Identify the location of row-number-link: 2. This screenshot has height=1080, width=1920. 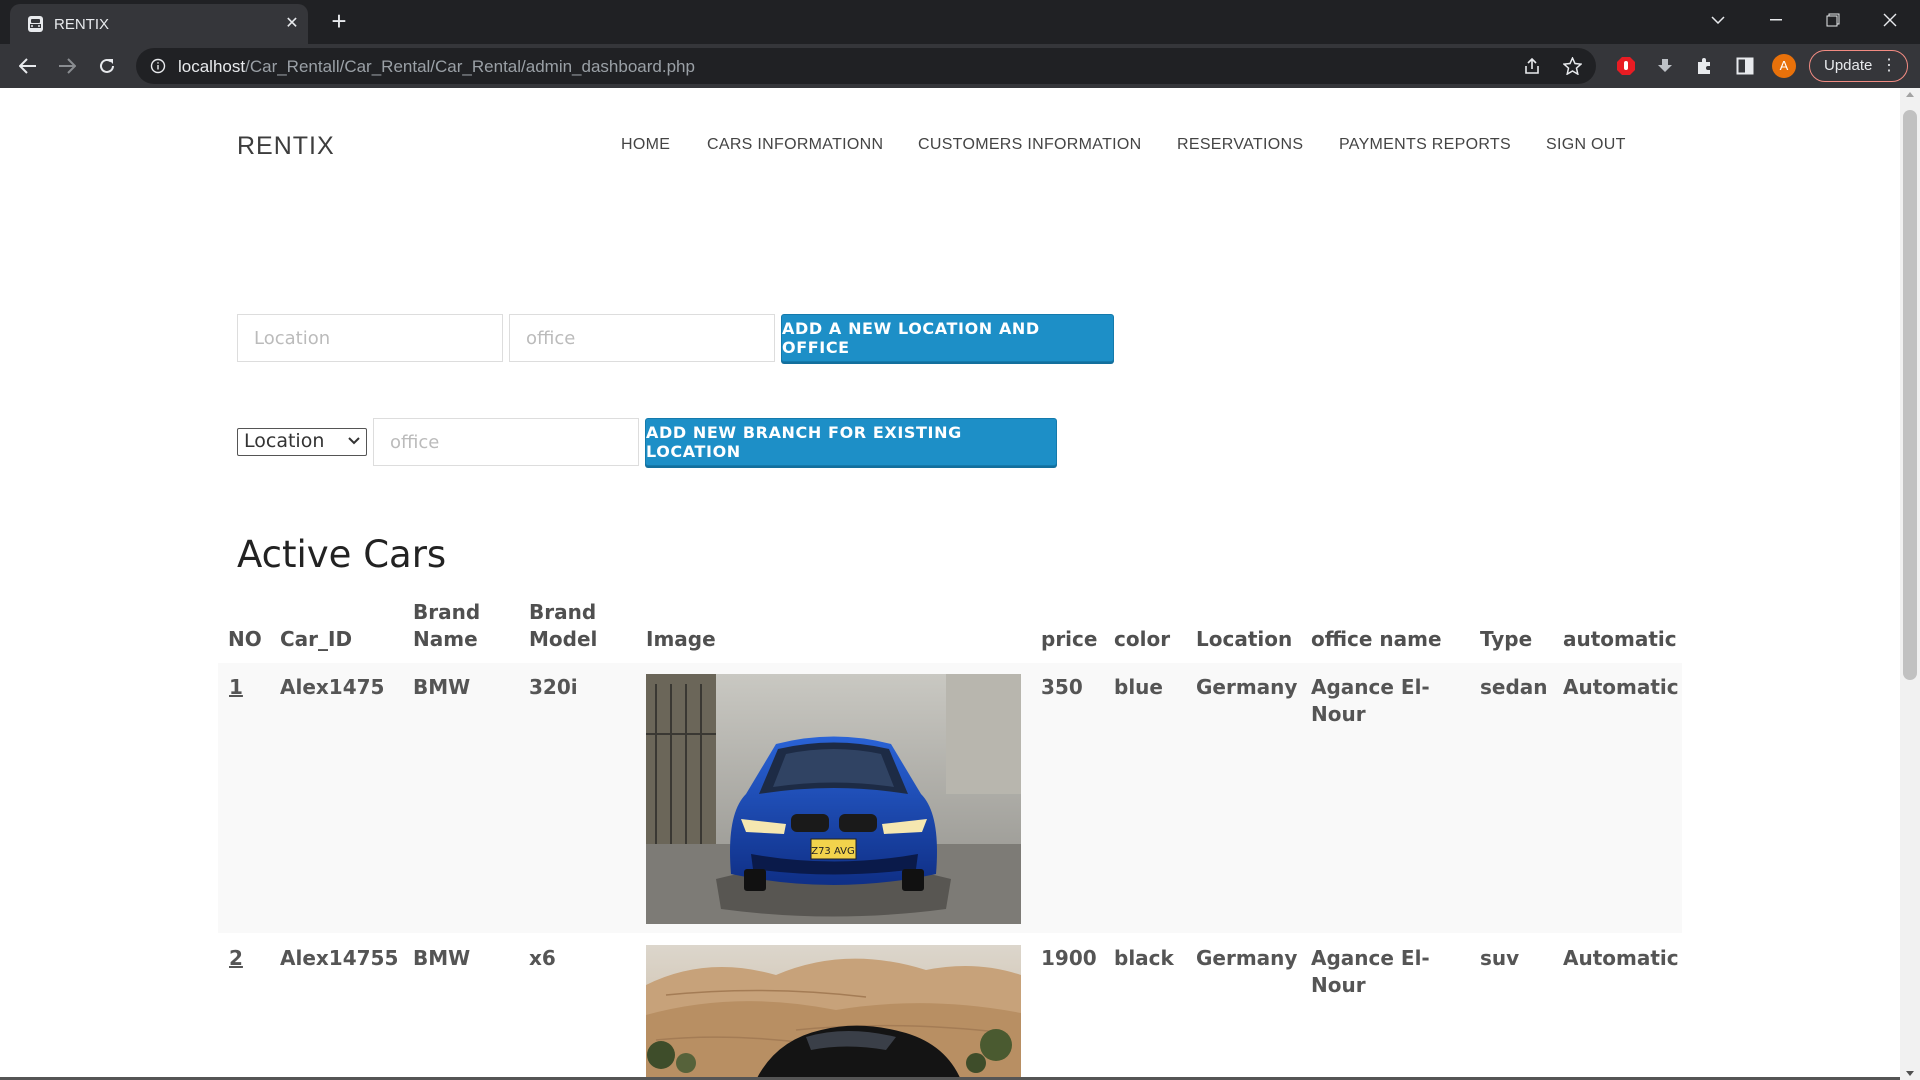
(236, 958).